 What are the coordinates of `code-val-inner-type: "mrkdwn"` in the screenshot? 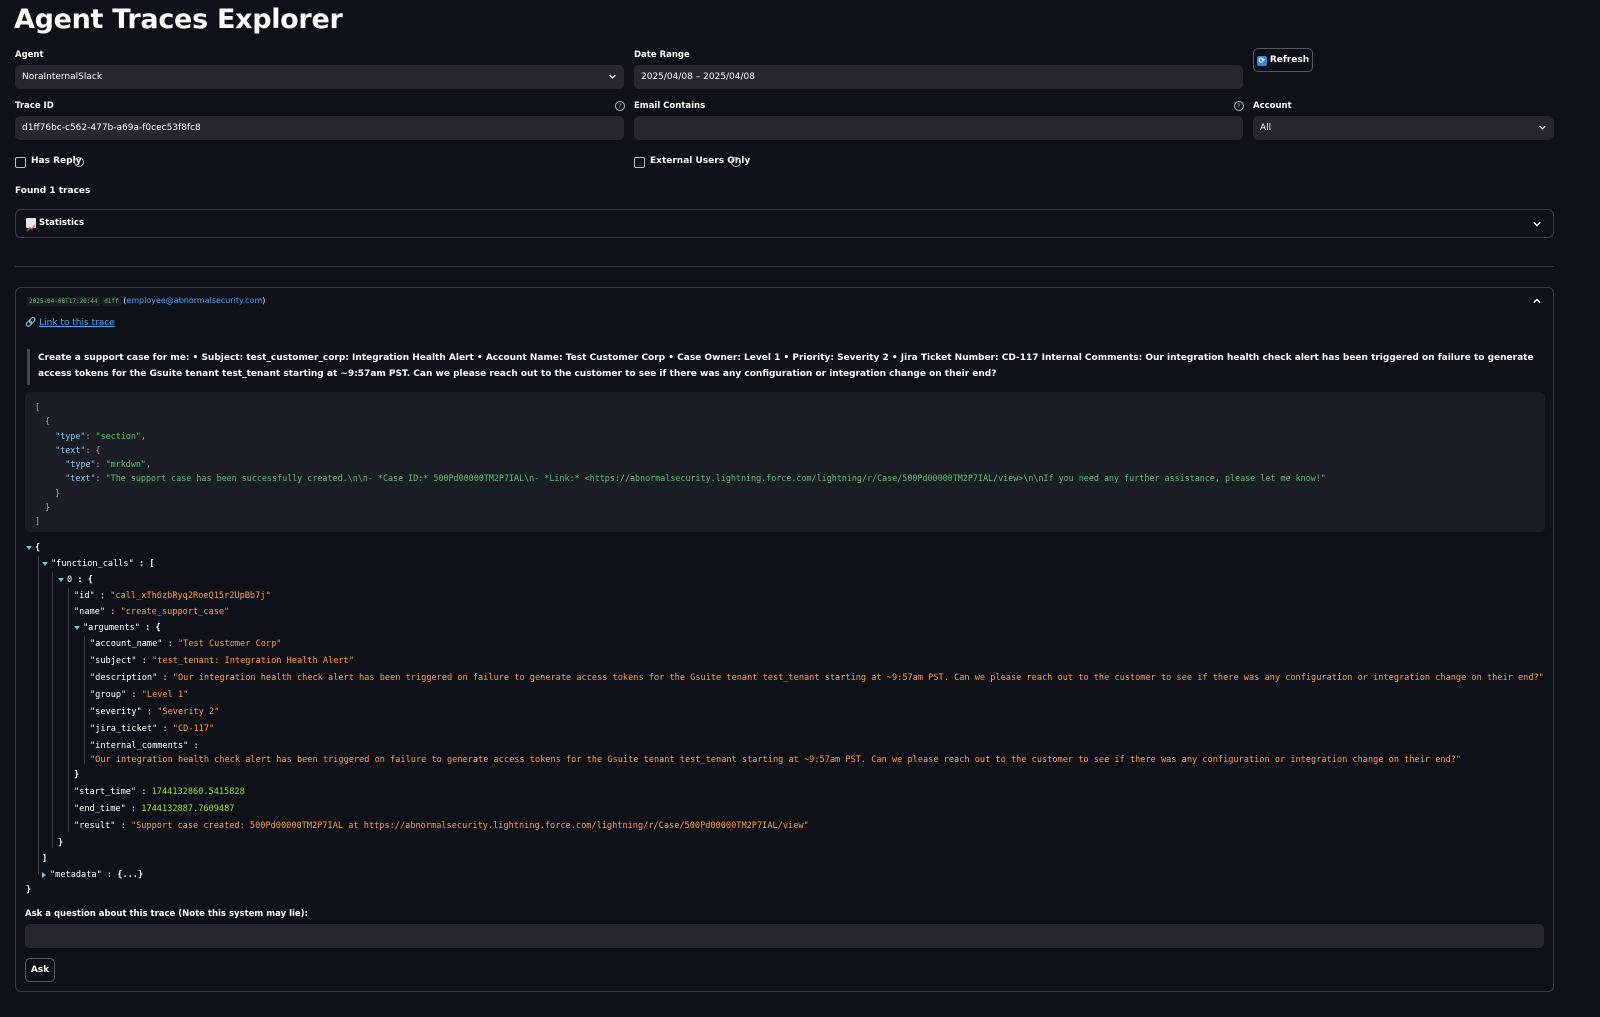 It's located at (125, 464).